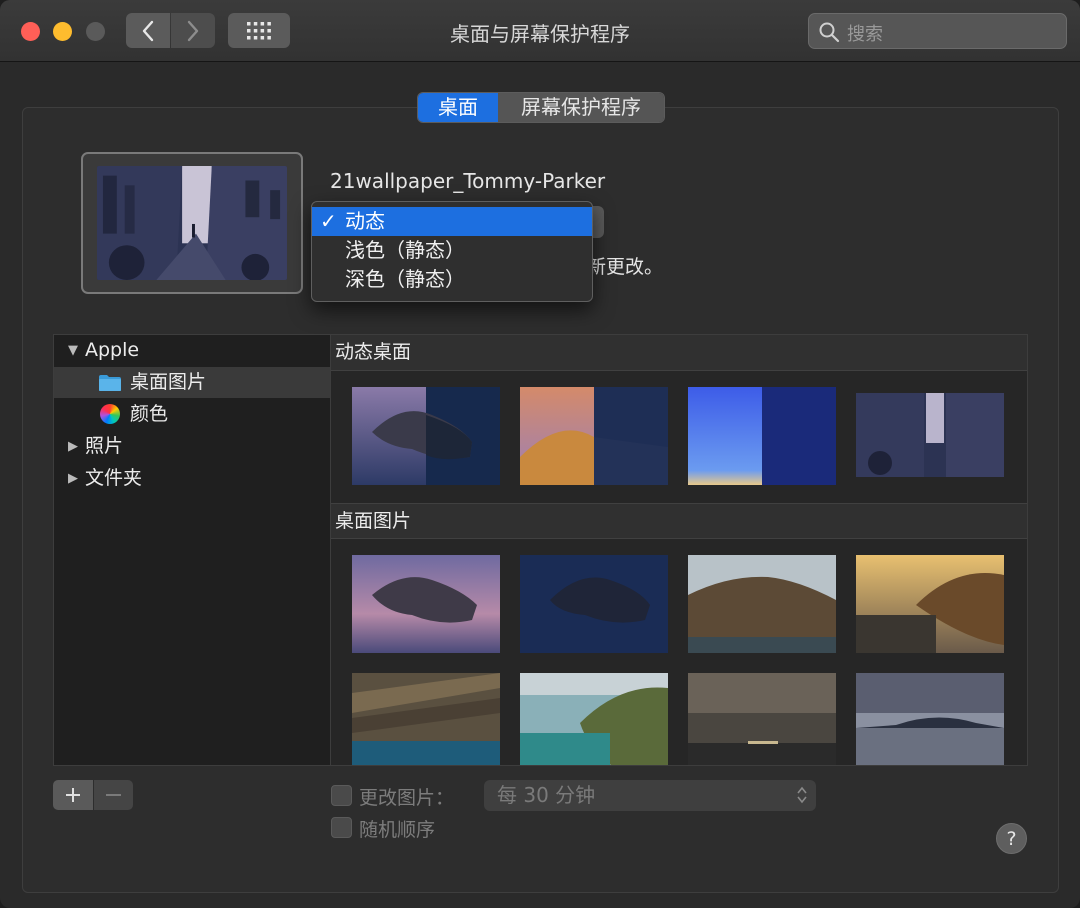  I want to click on tab-screensaver: 屏幕保护程序, so click(581, 107).